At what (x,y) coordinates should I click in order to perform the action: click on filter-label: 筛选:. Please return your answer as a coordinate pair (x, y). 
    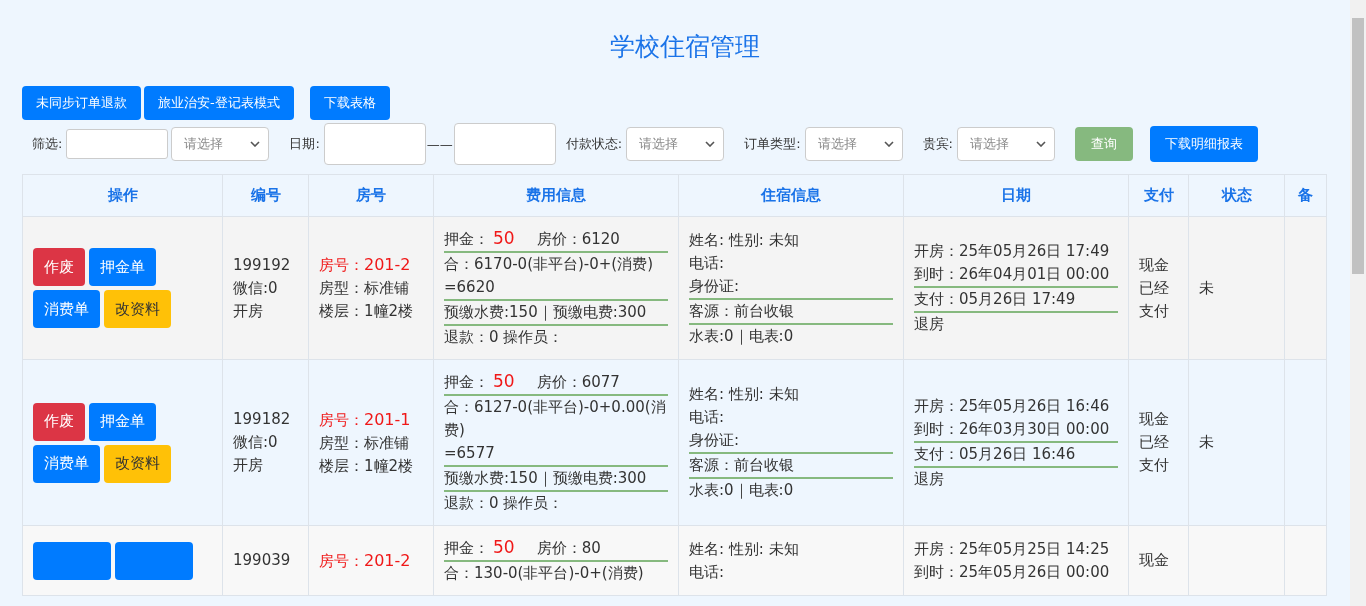
    Looking at the image, I should click on (47, 144).